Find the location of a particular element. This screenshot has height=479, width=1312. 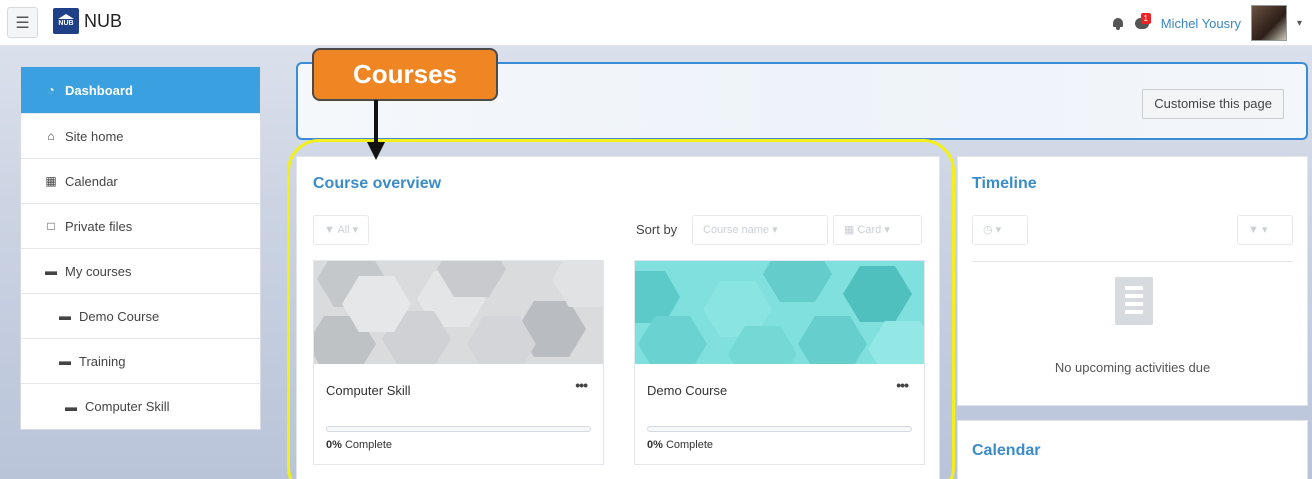

messages-button: 1 is located at coordinates (1142, 22).